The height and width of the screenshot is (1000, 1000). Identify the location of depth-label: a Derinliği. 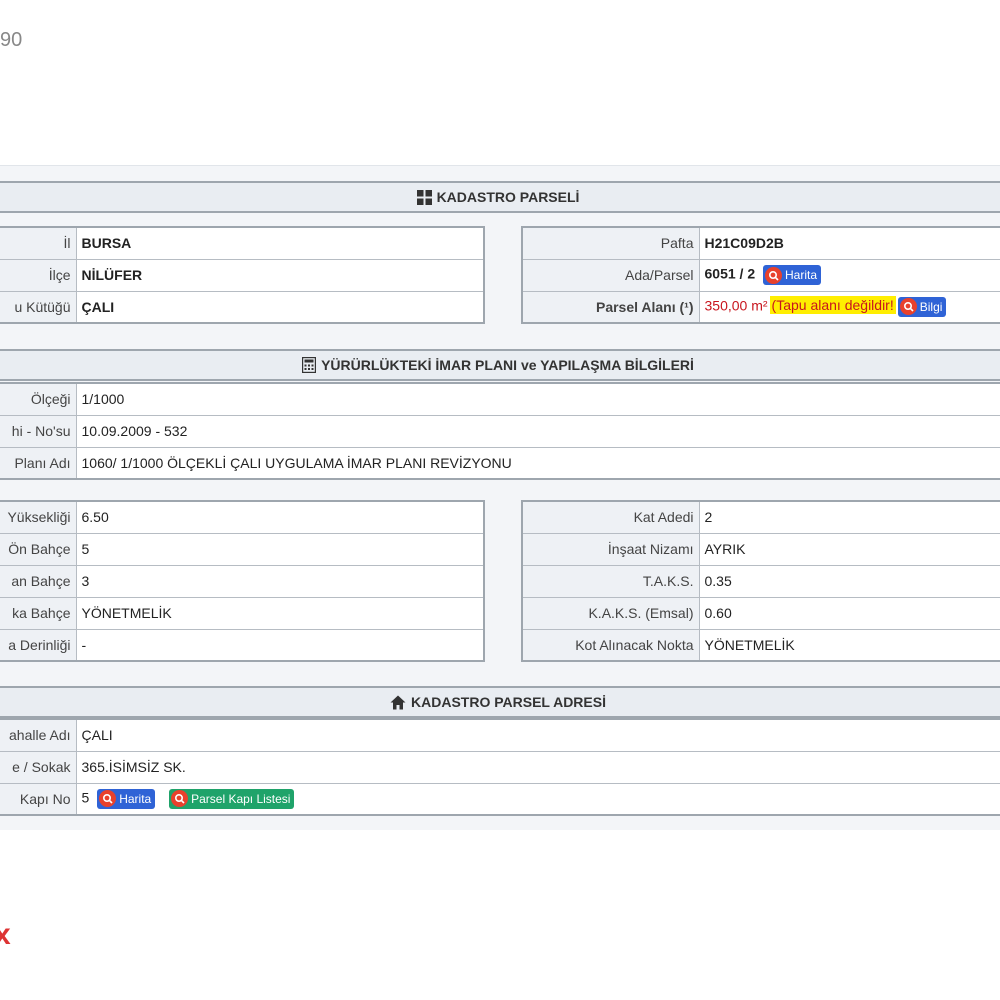
(38, 645).